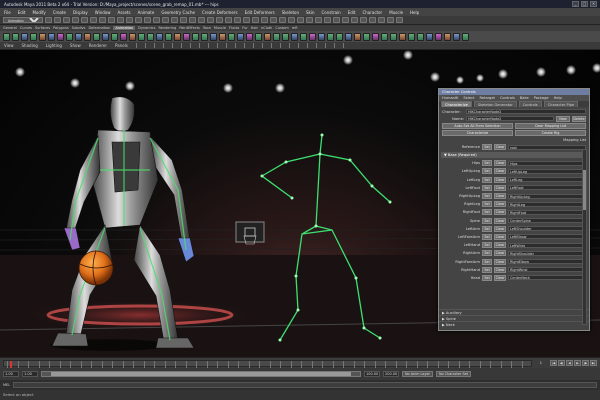  I want to click on maximize-button: □, so click(584, 4).